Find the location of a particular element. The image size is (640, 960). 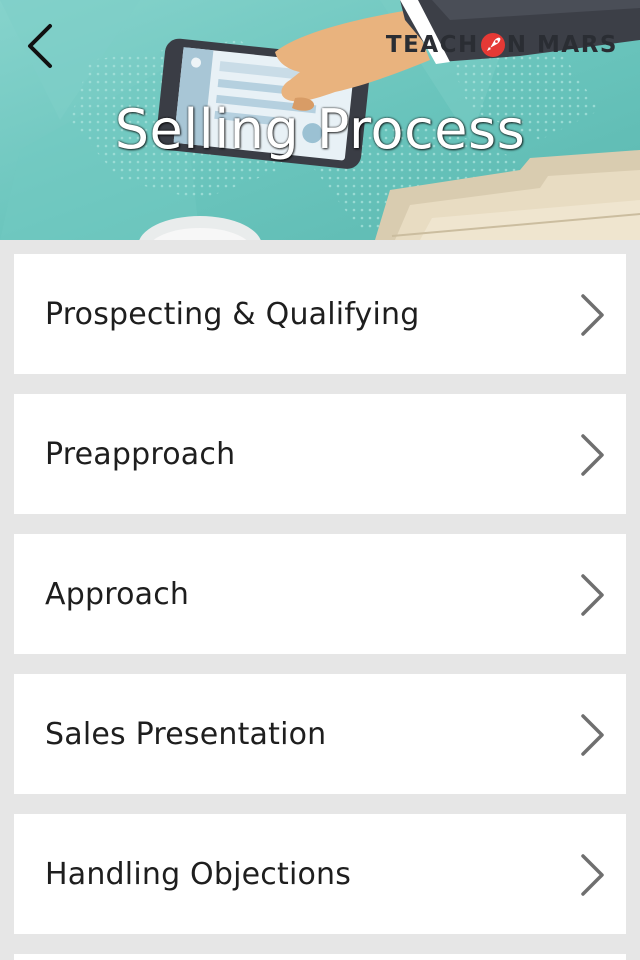

list-item-label: Prospecting & Qualifying is located at coordinates (232, 314).